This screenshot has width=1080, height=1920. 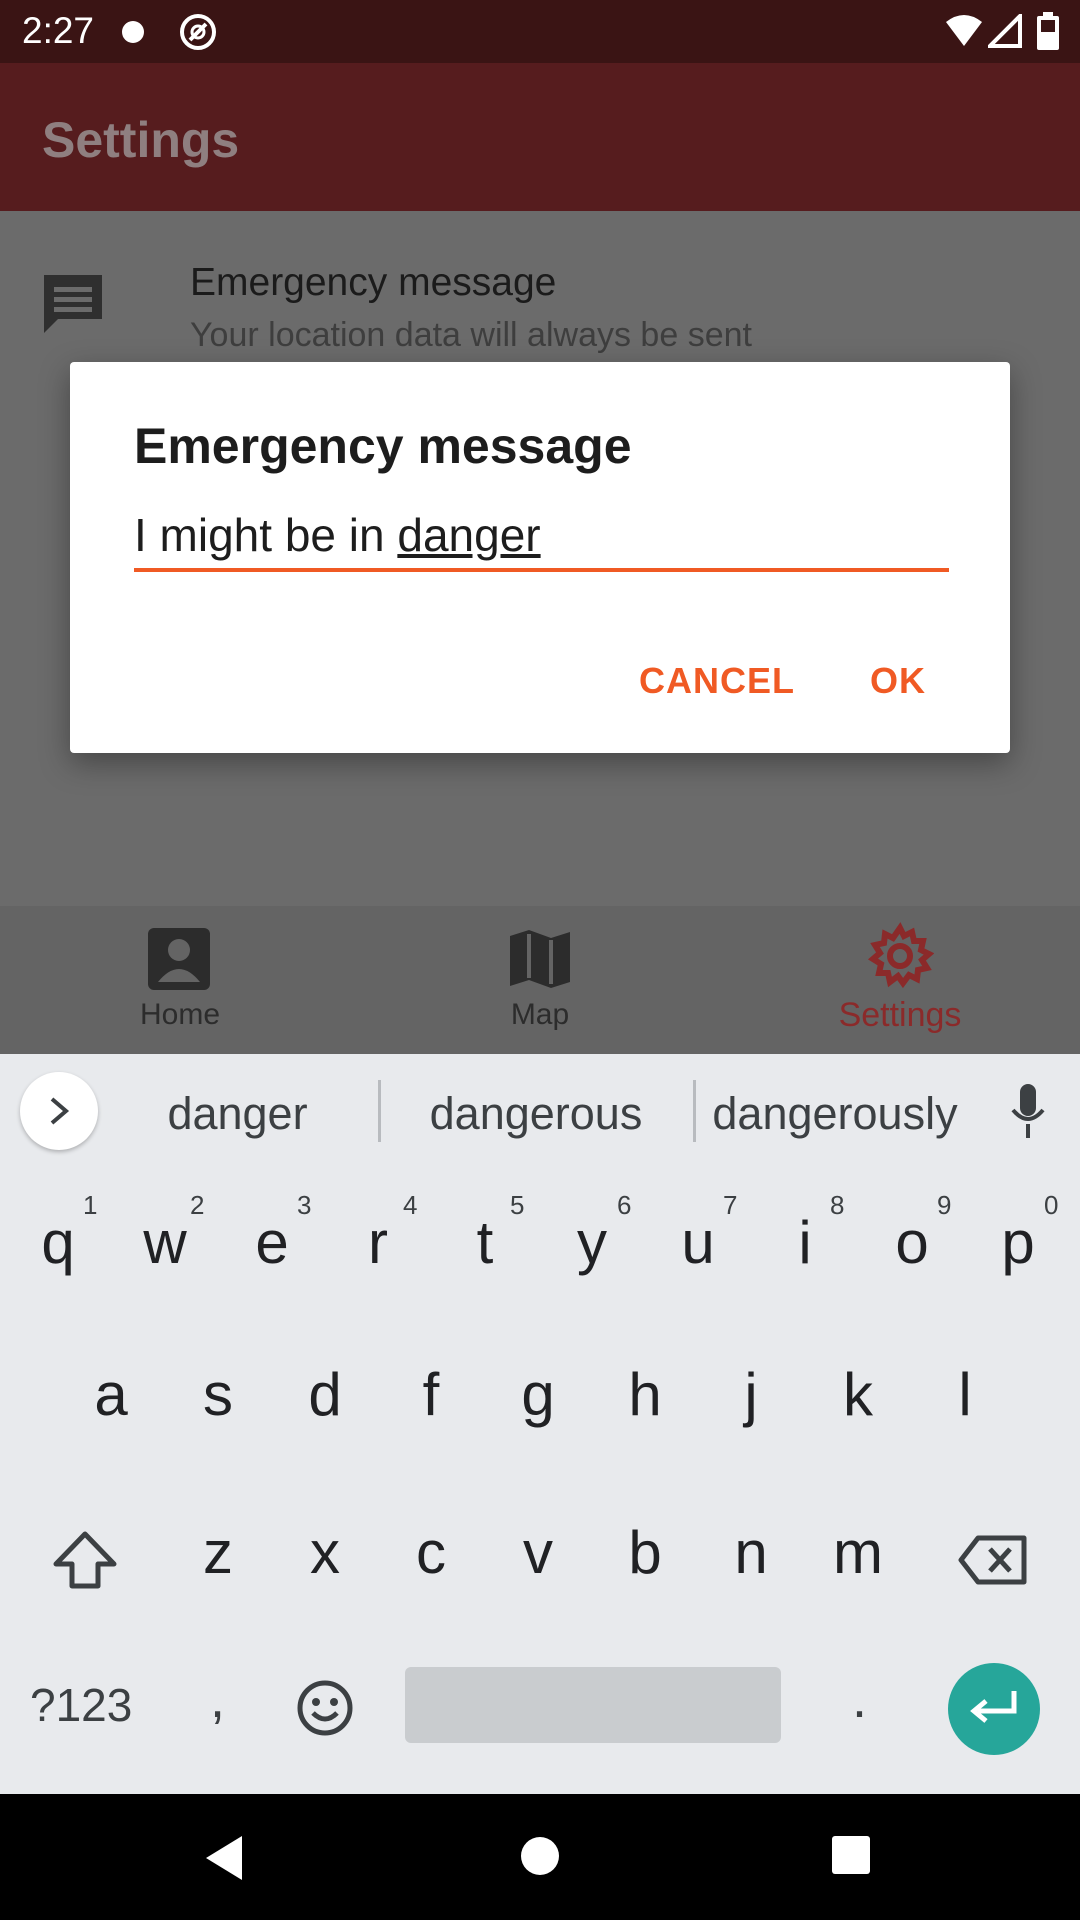 I want to click on key-hint: 3, so click(x=304, y=1205).